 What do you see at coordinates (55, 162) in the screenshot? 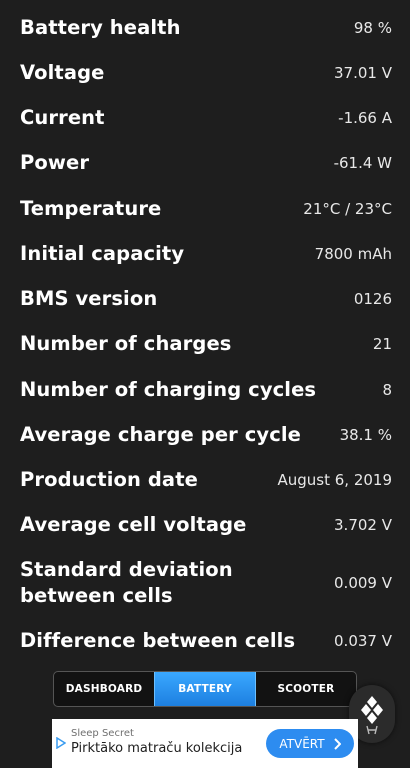
I see `stat-label: Power` at bounding box center [55, 162].